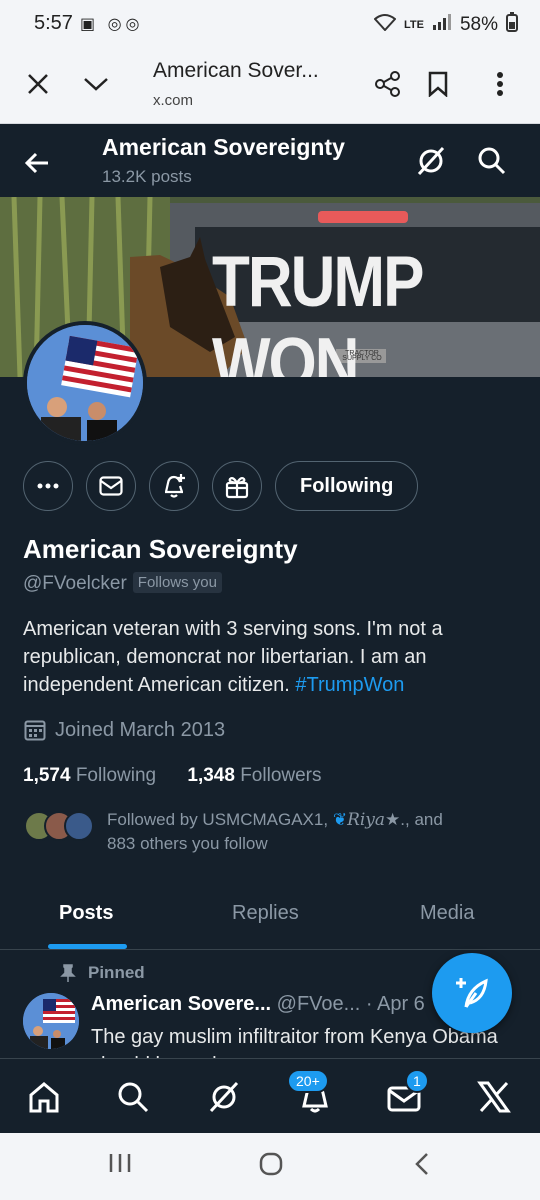 This screenshot has width=540, height=1200. Describe the element at coordinates (140, 729) in the screenshot. I see `joined-text: Joined March 2013` at that location.